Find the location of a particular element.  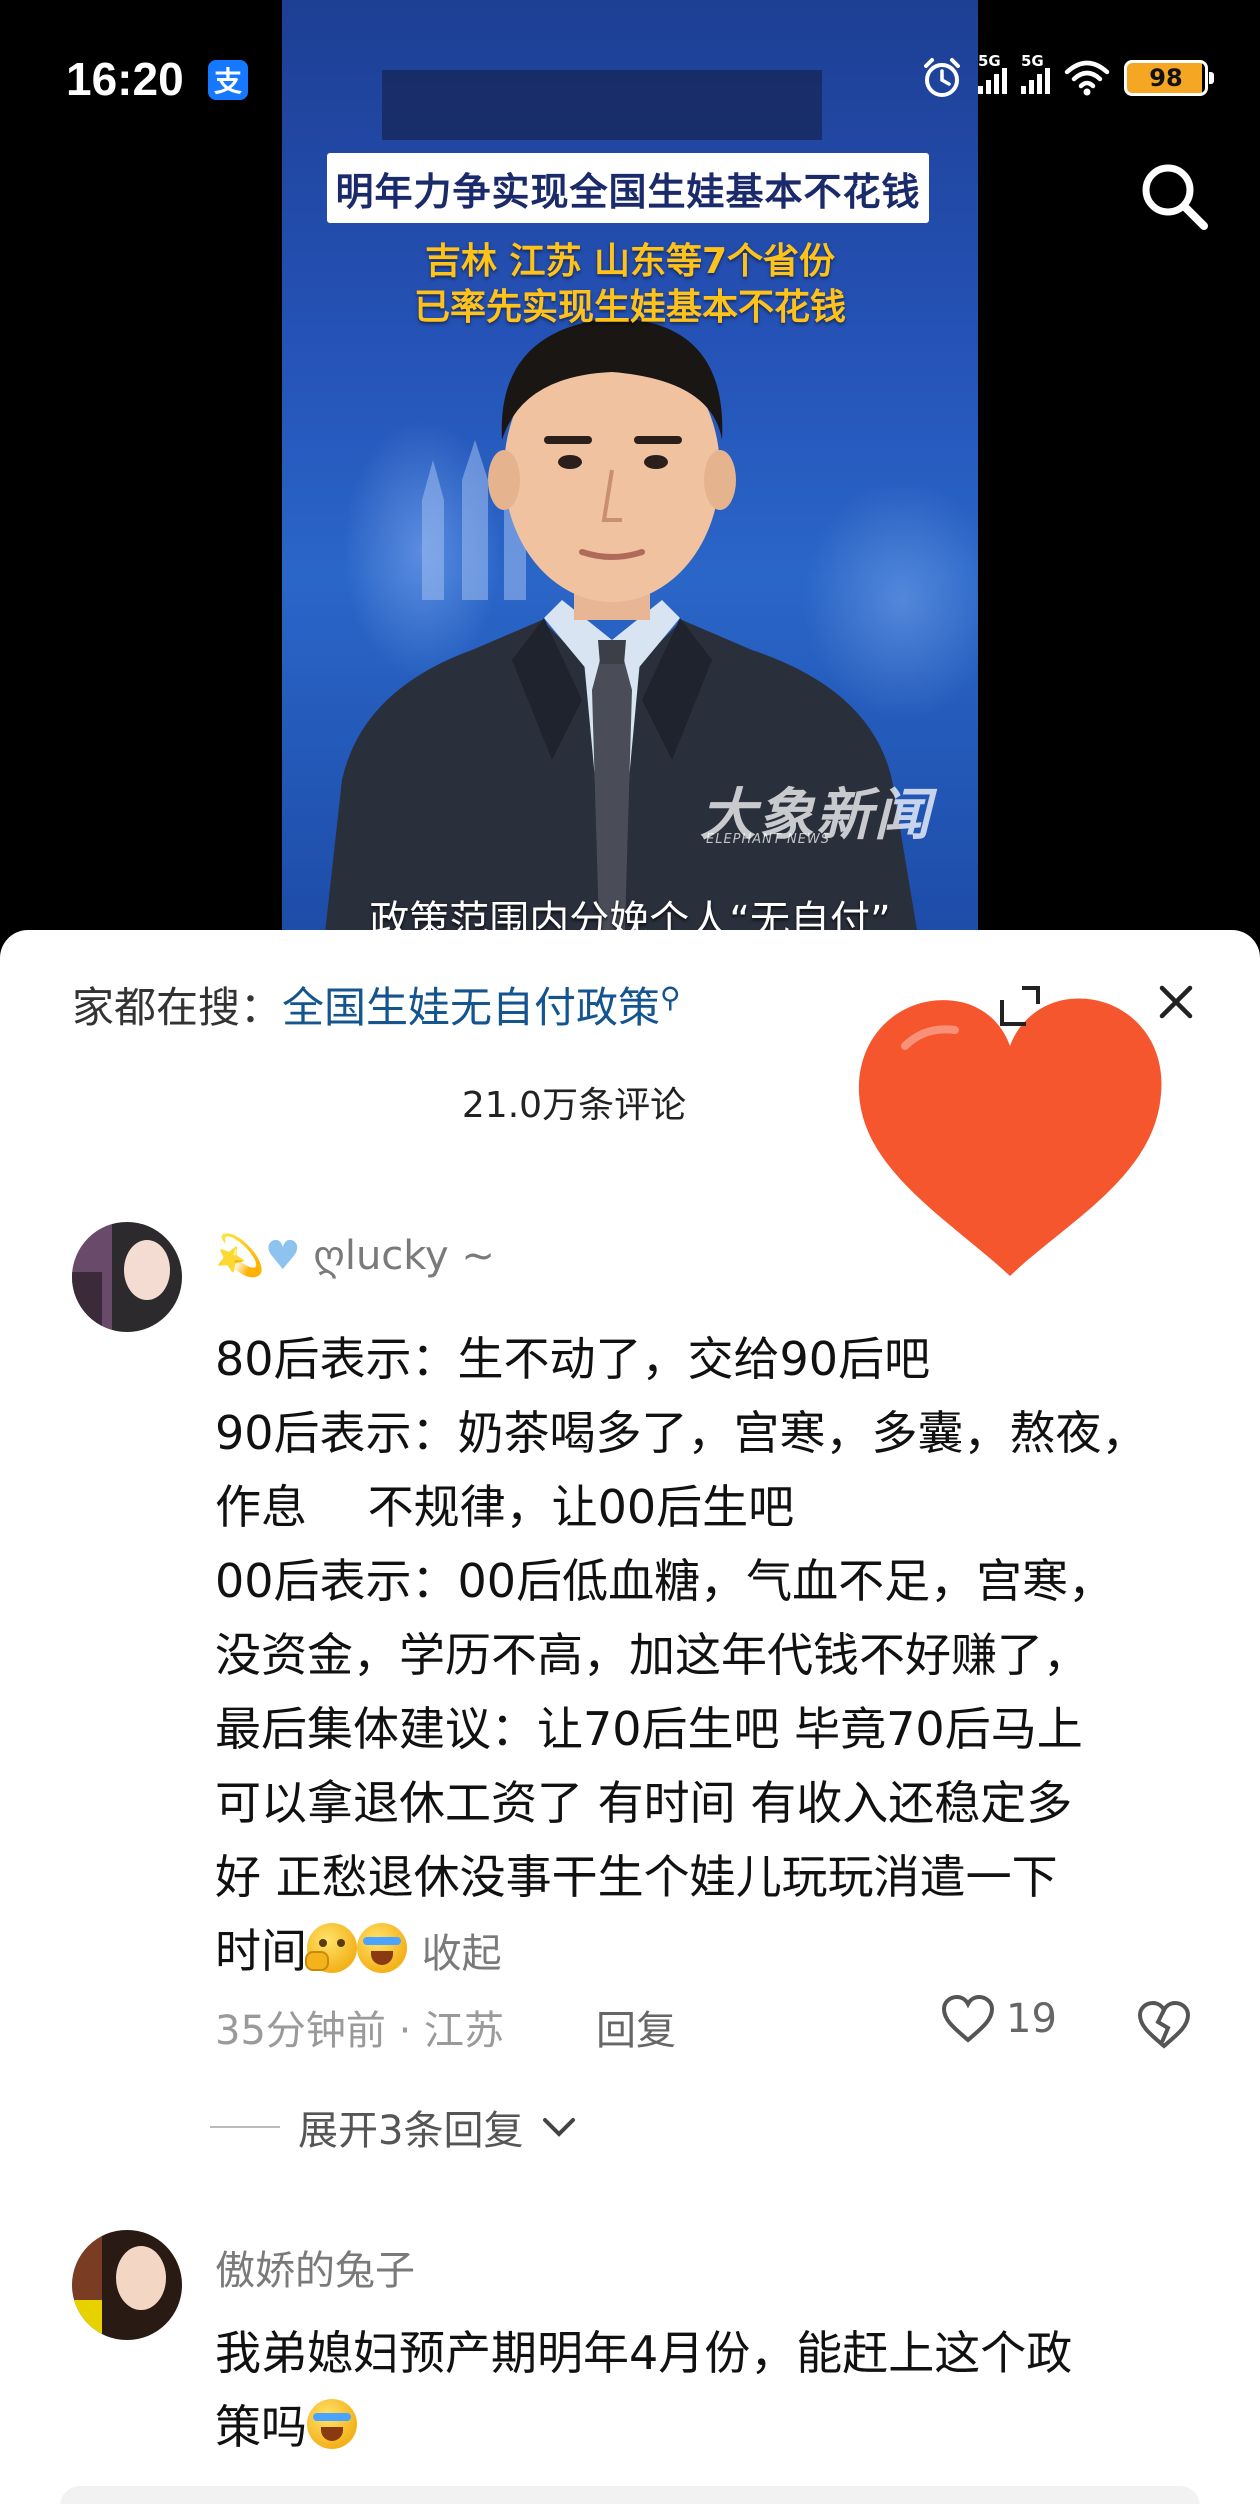

divider is located at coordinates (245, 2127).